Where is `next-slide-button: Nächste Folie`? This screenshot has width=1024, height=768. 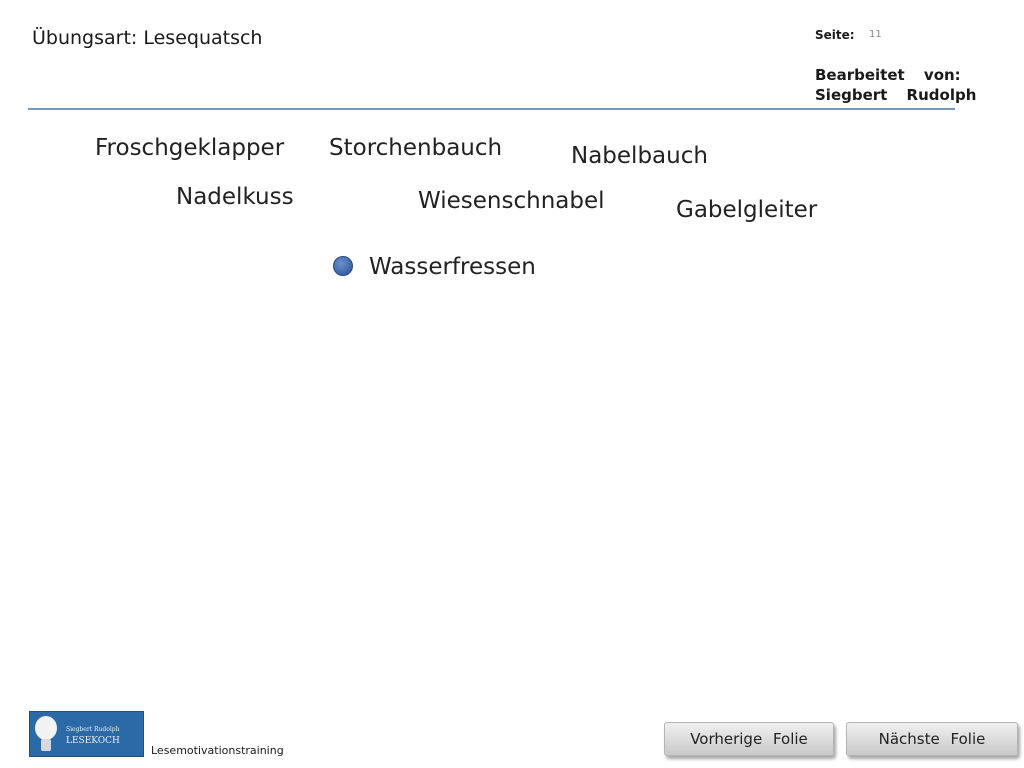
next-slide-button: Nächste Folie is located at coordinates (932, 739).